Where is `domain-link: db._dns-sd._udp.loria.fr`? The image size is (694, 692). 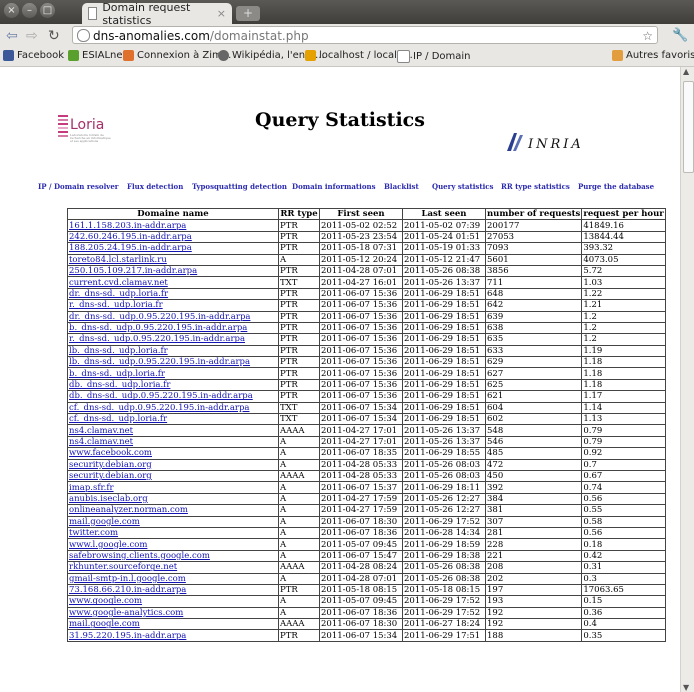 domain-link: db._dns-sd._udp.loria.fr is located at coordinates (119, 385).